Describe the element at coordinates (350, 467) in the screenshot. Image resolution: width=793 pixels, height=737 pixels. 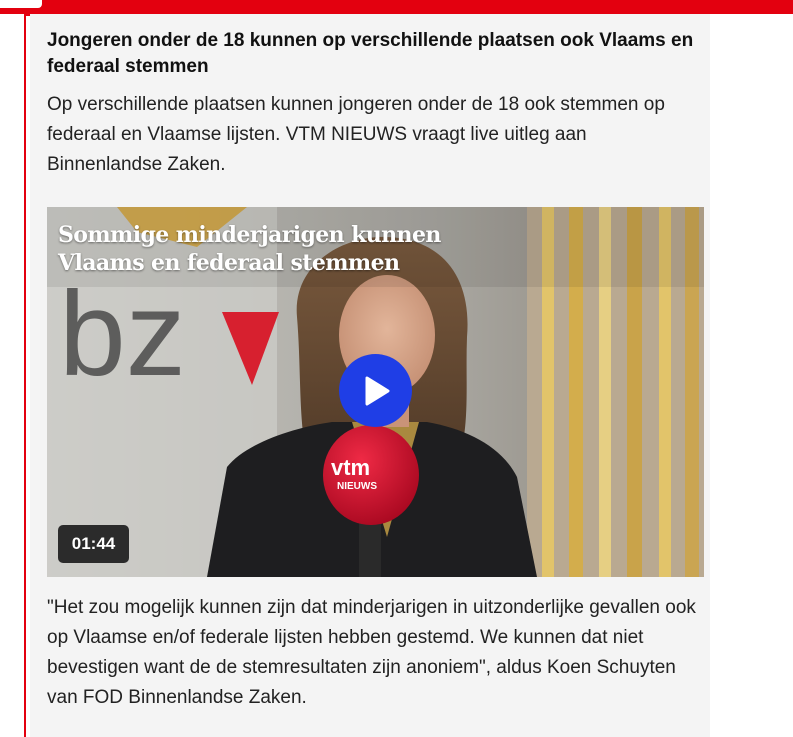
I see `microphone-logo-text: vtm` at that location.